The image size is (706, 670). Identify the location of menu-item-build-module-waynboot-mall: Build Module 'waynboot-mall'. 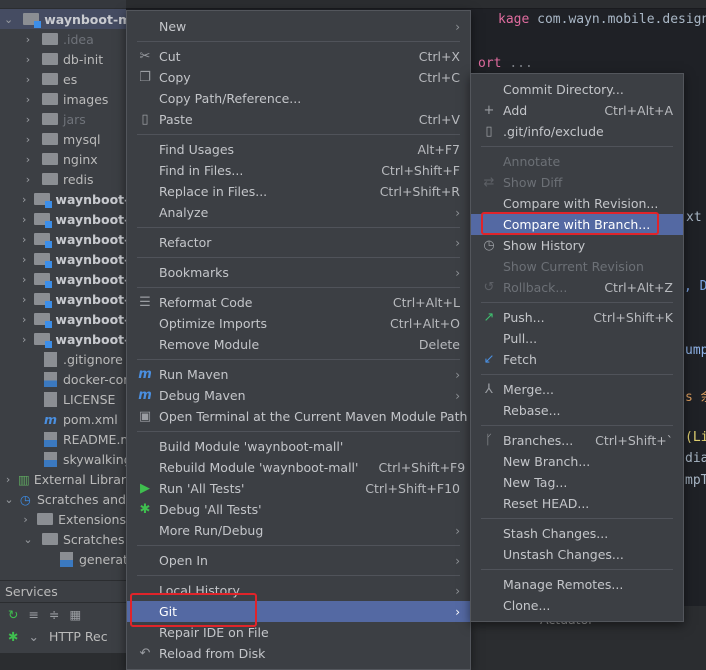
(298, 446).